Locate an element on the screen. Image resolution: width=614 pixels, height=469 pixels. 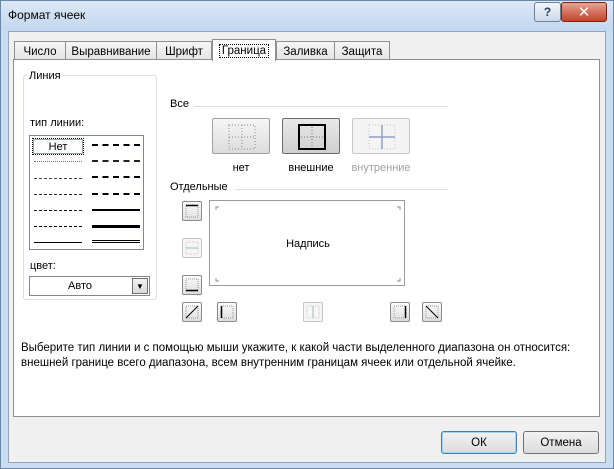
diagonal-down-icon is located at coordinates (432, 312).